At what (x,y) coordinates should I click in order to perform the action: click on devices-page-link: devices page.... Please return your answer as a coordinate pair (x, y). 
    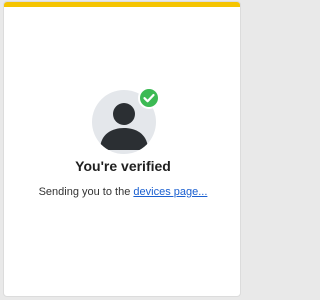
    Looking at the image, I should click on (170, 192).